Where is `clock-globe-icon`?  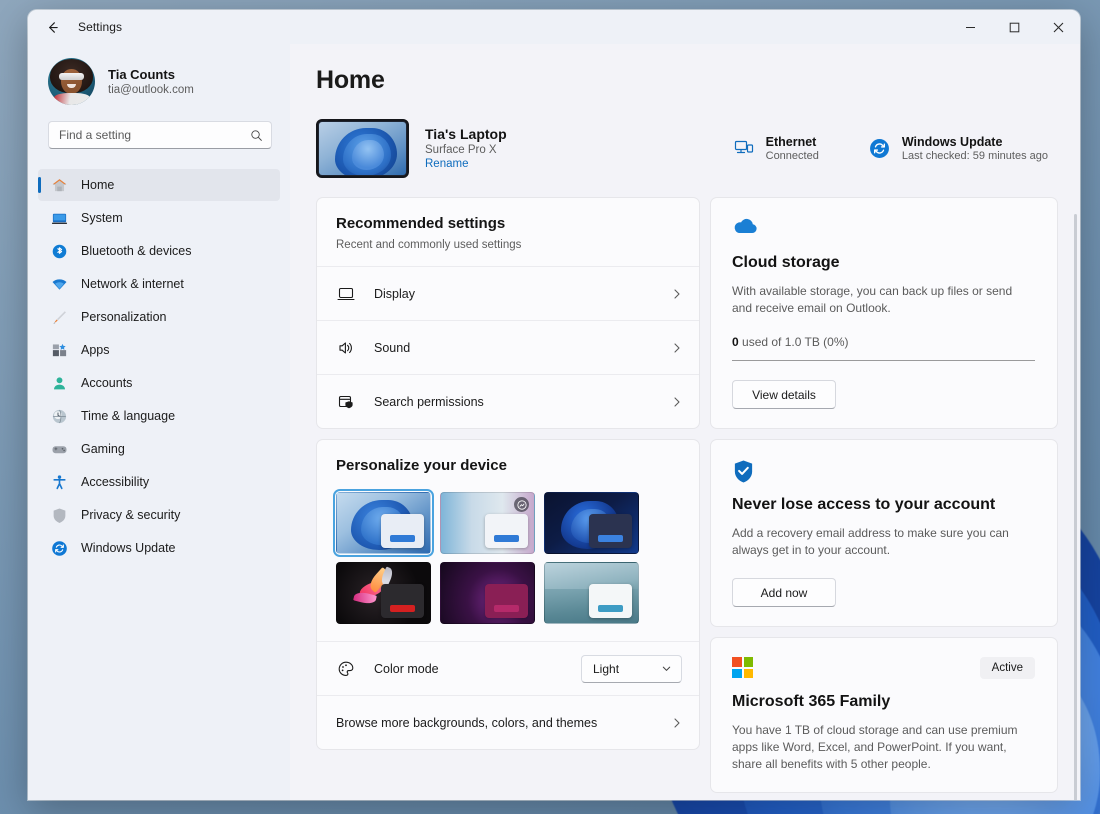
clock-globe-icon is located at coordinates (59, 416).